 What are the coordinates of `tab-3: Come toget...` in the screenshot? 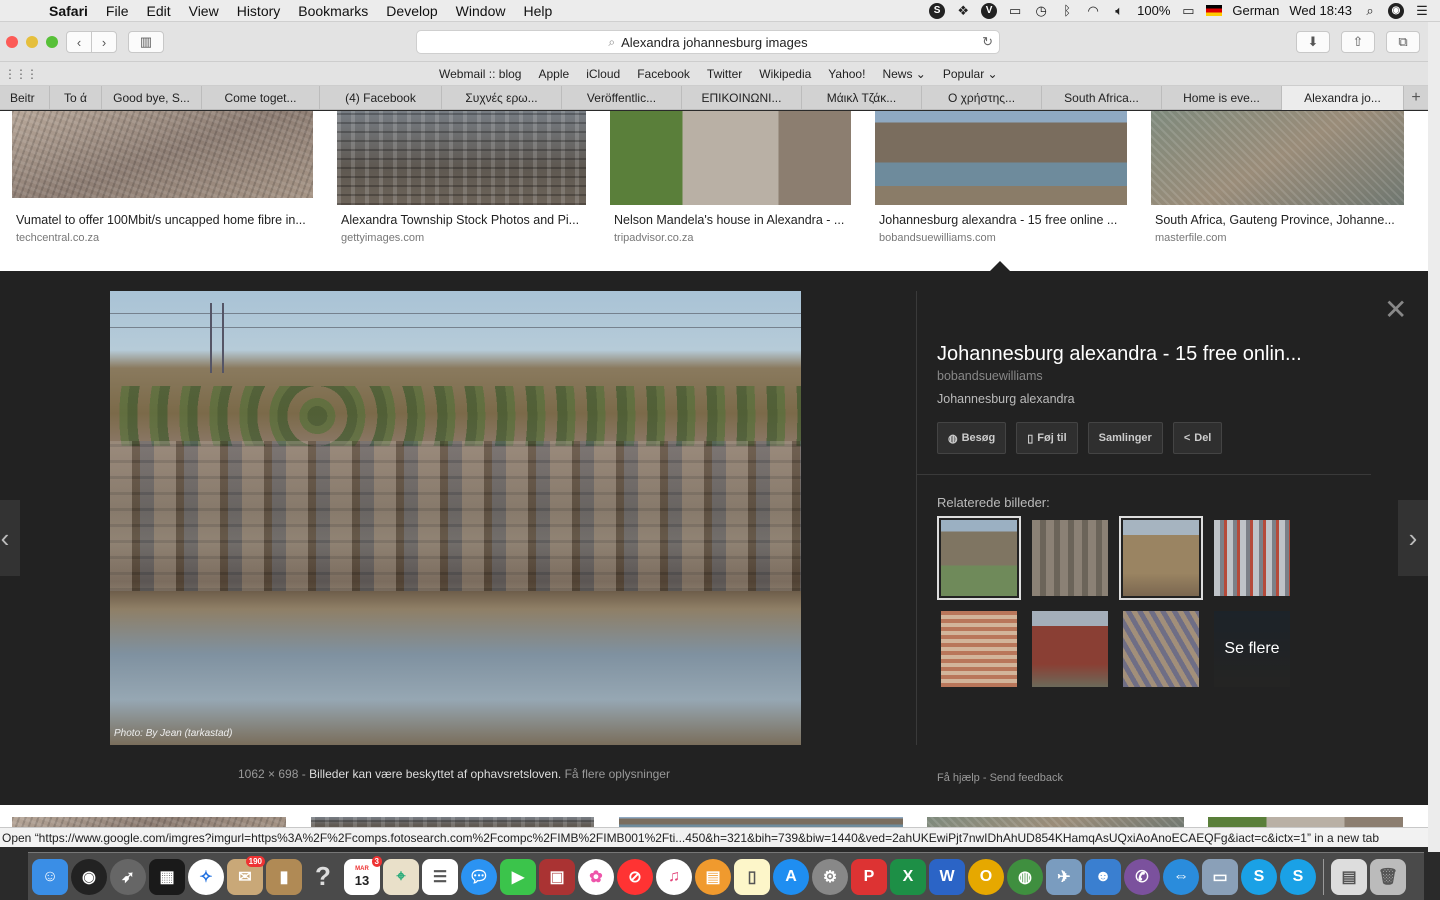 It's located at (261, 98).